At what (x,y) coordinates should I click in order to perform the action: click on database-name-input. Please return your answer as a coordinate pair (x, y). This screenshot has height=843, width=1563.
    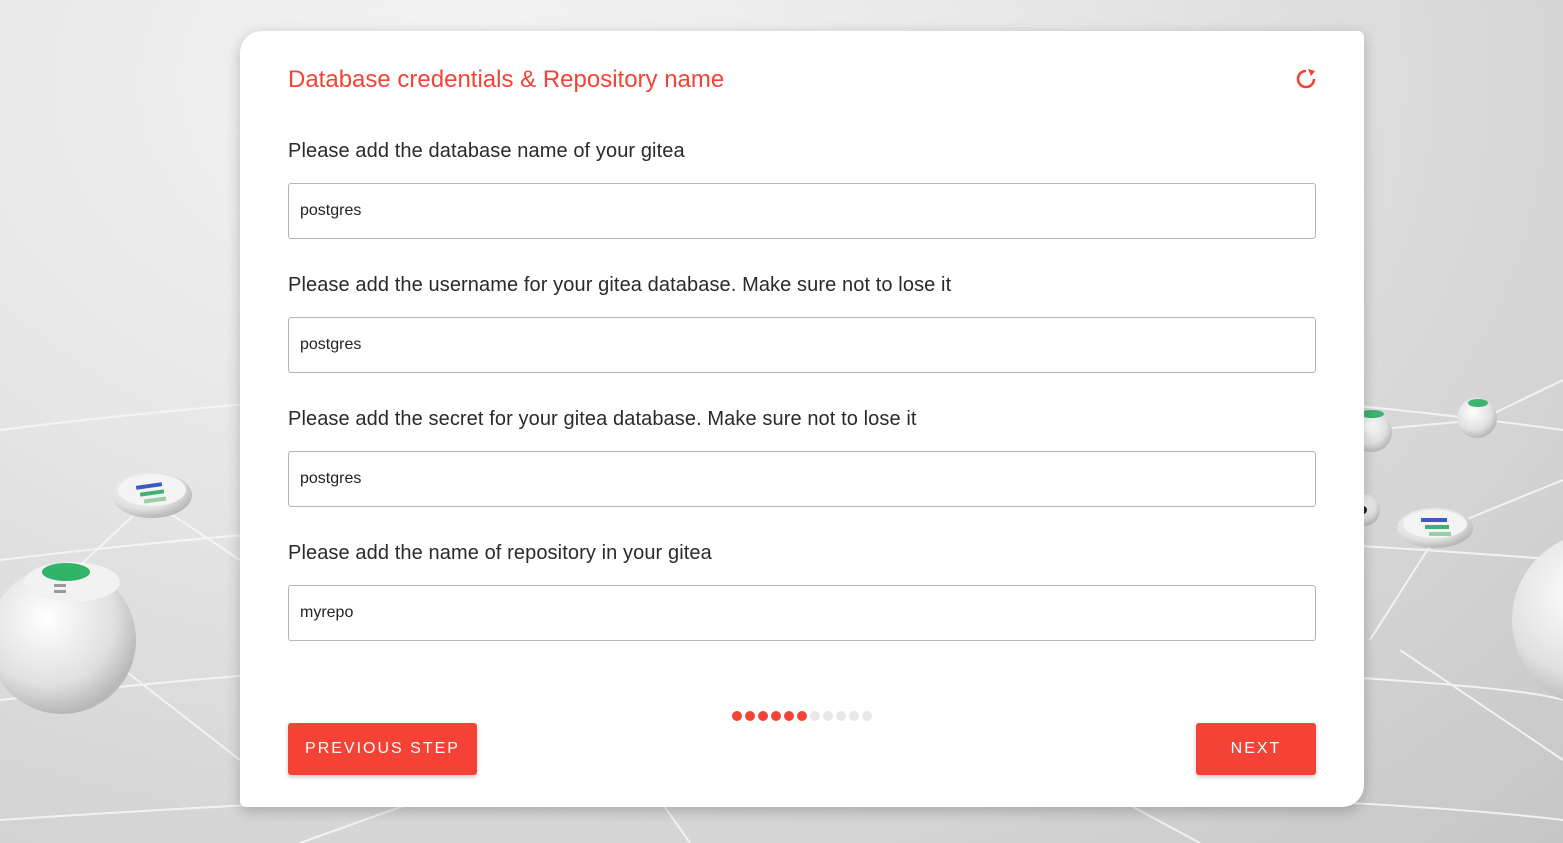
    Looking at the image, I should click on (802, 211).